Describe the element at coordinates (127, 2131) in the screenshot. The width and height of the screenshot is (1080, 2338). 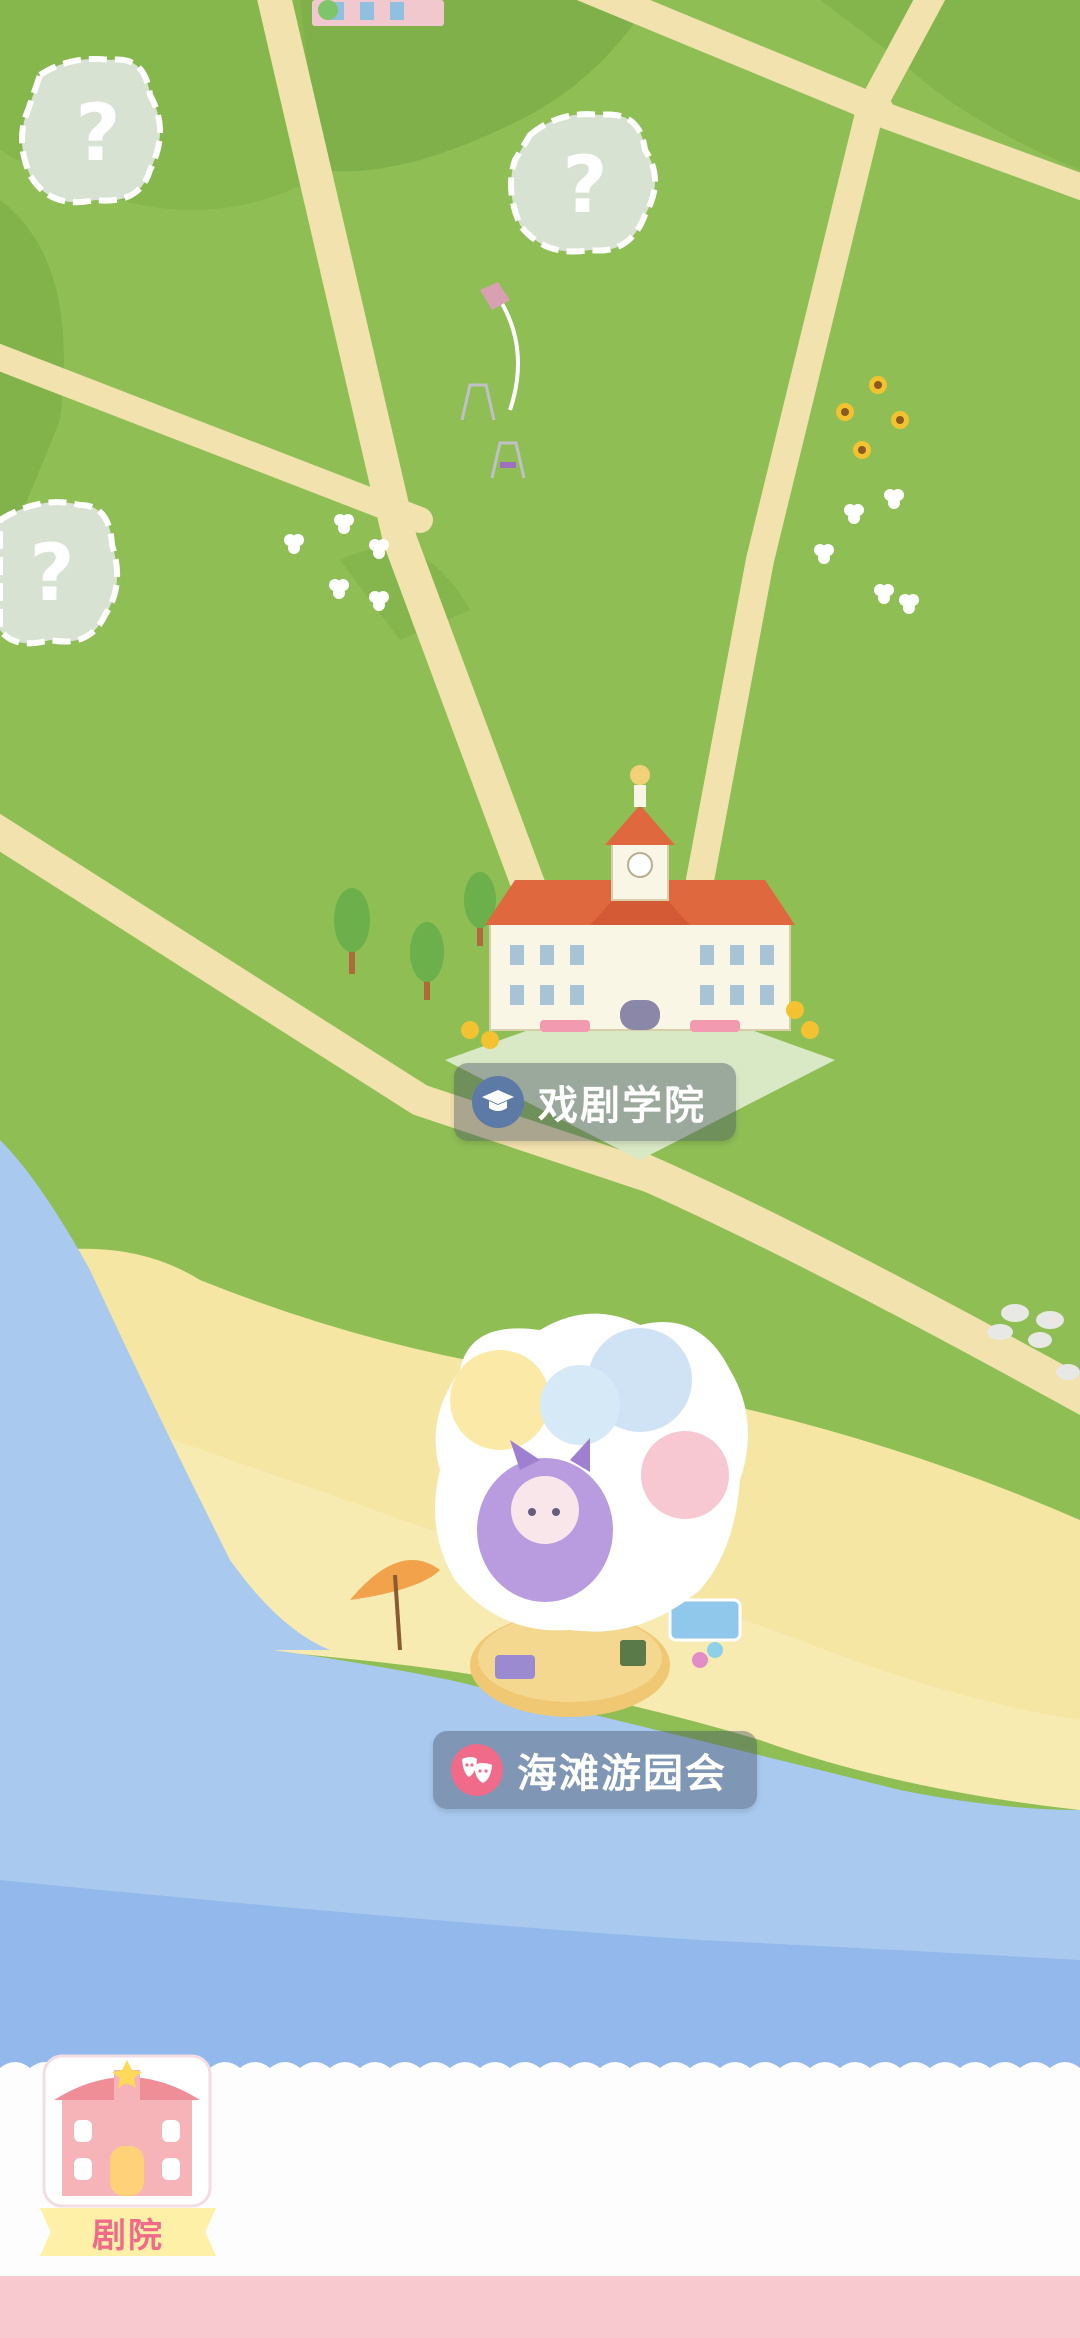
I see `theater-building-icon` at that location.